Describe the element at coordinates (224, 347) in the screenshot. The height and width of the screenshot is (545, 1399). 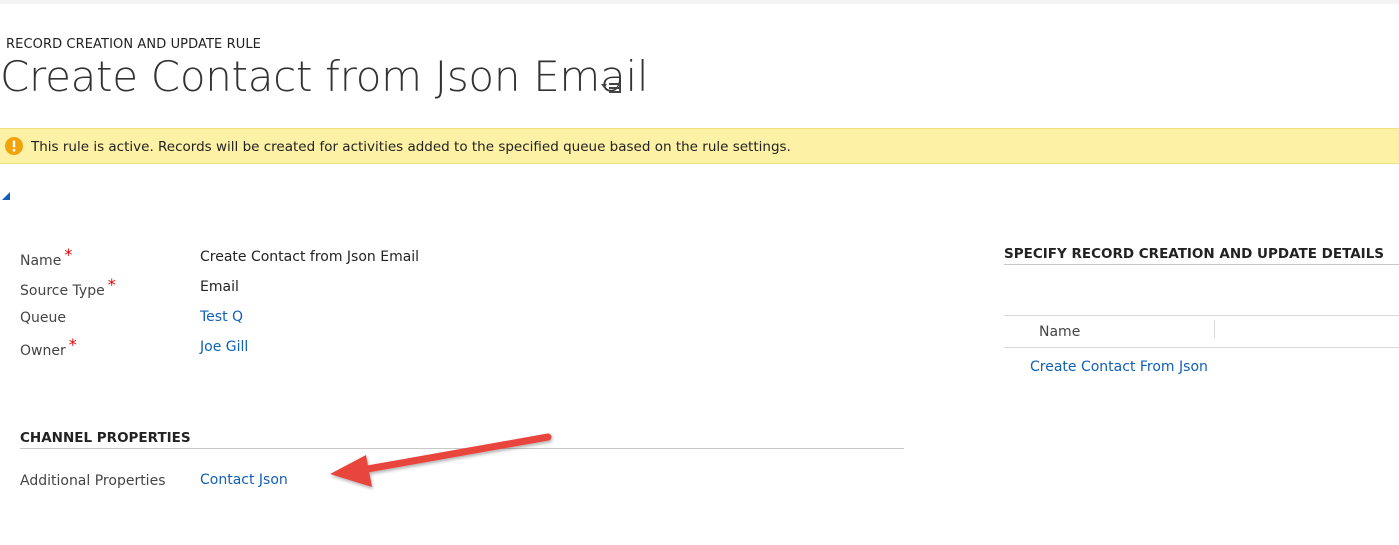
I see `owner-link: Joe Gill` at that location.